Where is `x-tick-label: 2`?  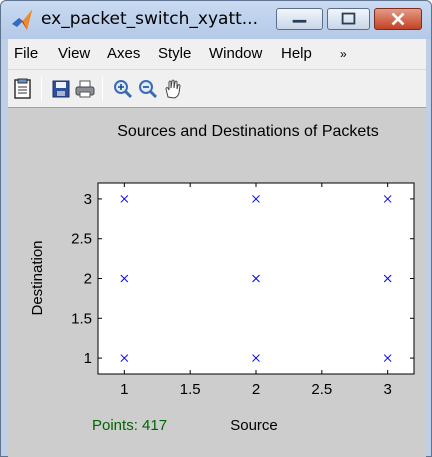
x-tick-label: 2 is located at coordinates (256, 389).